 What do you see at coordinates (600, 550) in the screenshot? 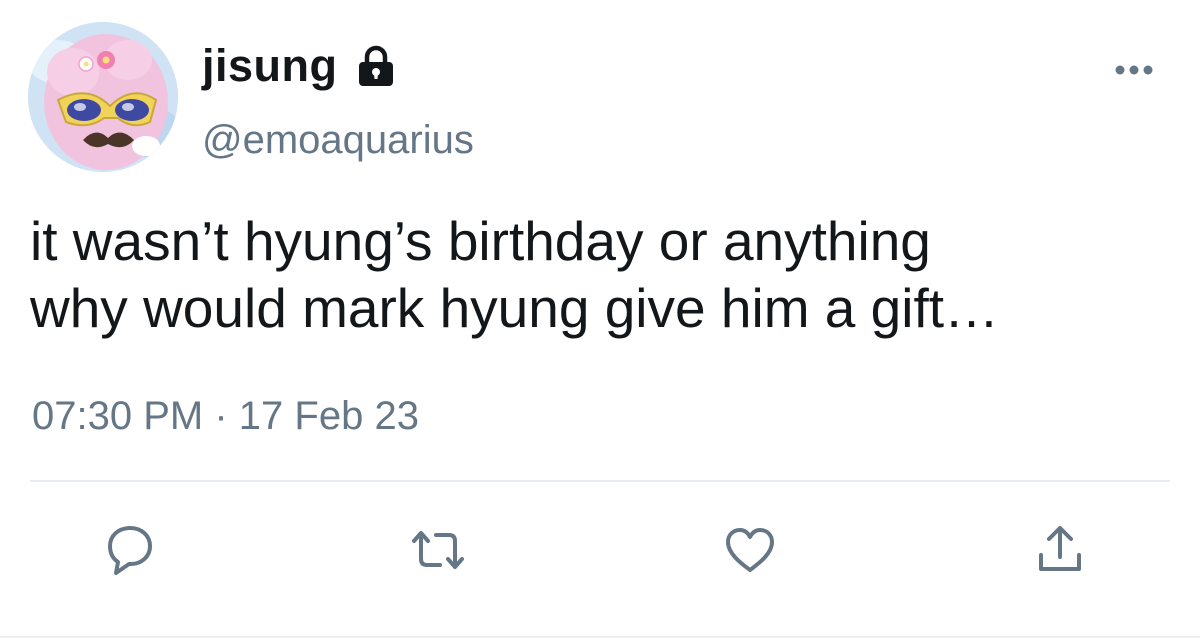
I see `tweet-actions` at bounding box center [600, 550].